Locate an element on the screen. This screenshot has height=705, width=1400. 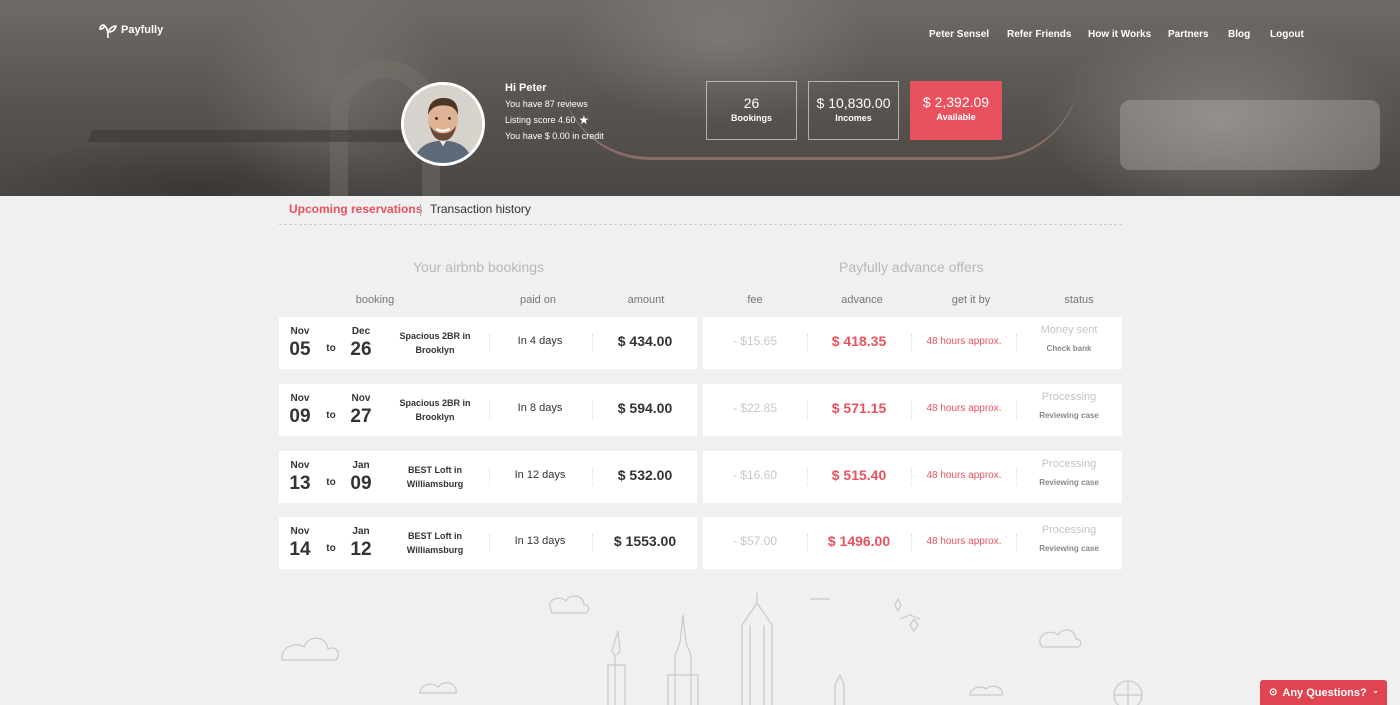
nav-profile-link: Peter Sensel is located at coordinates (959, 34).